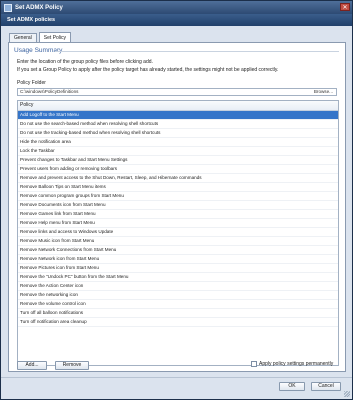 Image resolution: width=353 pixels, height=400 pixels. Describe the element at coordinates (31, 20) in the screenshot. I see `header-title: Set ADMX policies` at that location.